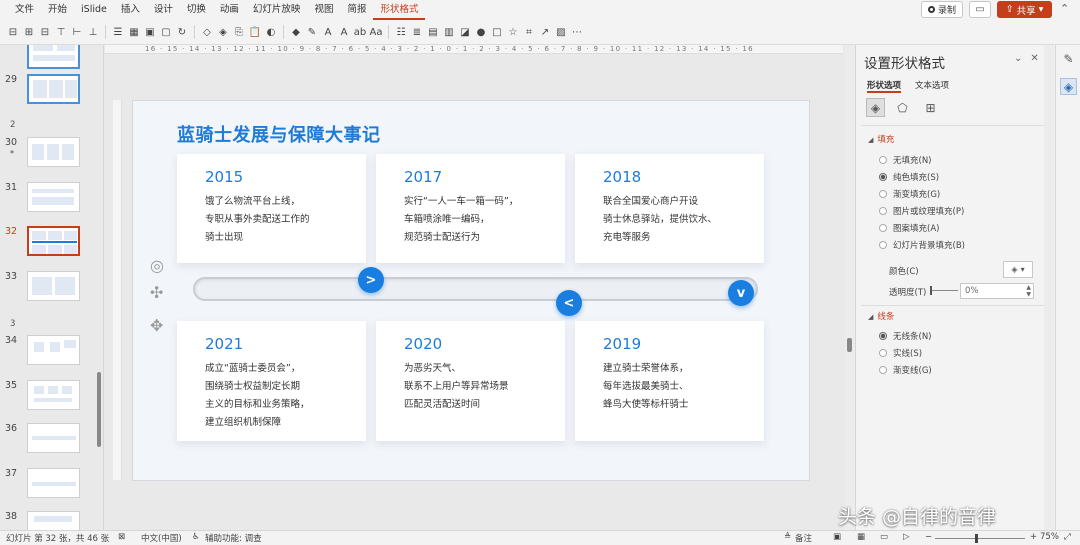 This screenshot has width=1080, height=545. What do you see at coordinates (905, 336) in the screenshot?
I see `radio-no-line: 无线条(N)` at bounding box center [905, 336].